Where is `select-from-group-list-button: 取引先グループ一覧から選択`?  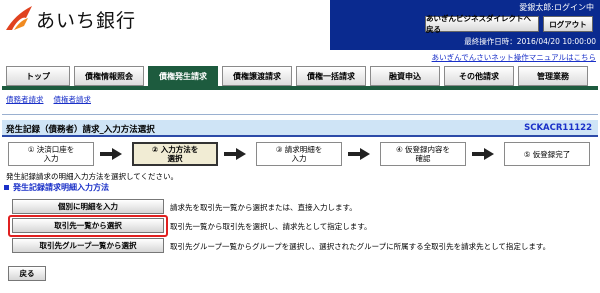
select-from-group-list-button: 取引先グループ一覧から選択 is located at coordinates (88, 245).